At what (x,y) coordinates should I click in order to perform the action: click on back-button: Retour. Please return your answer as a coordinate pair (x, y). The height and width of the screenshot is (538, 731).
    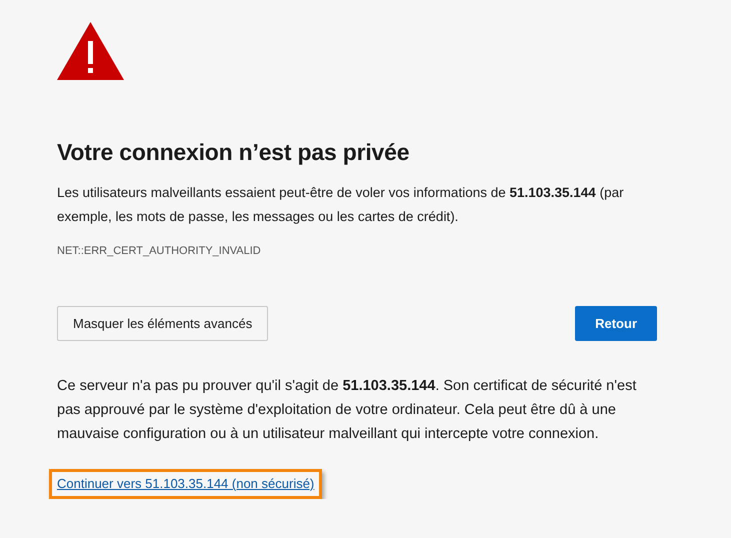
    Looking at the image, I should click on (616, 323).